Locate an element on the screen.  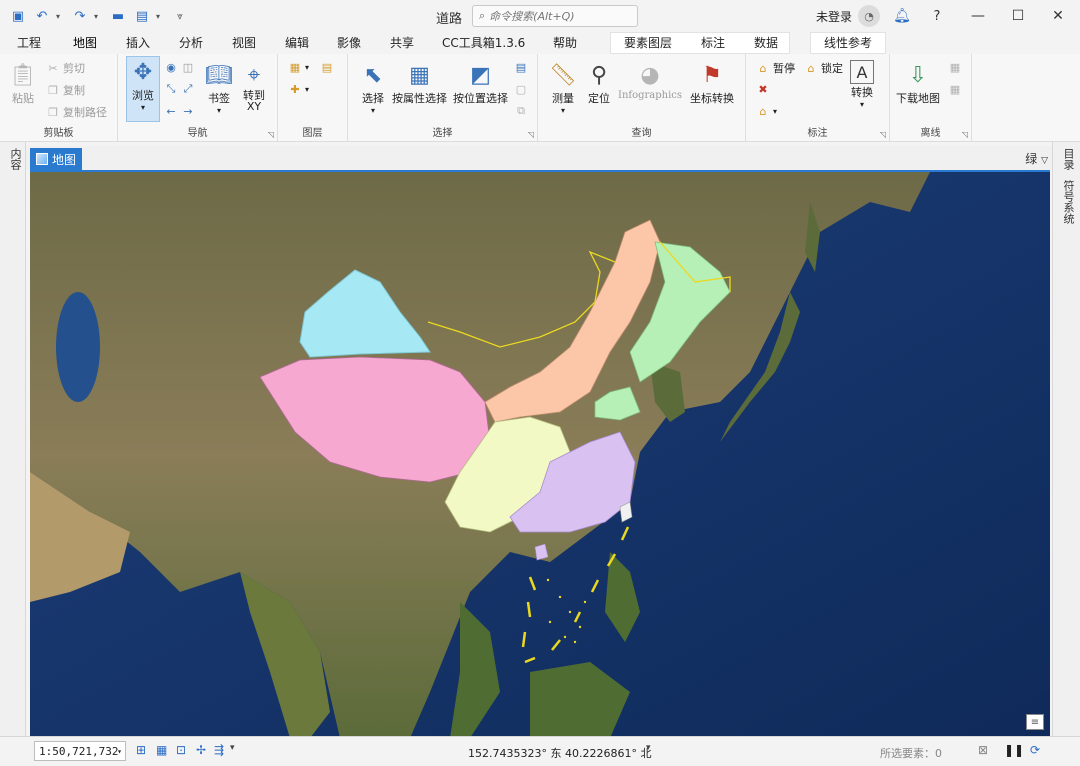
previous-next-extent: ← → is located at coordinates (179, 111).